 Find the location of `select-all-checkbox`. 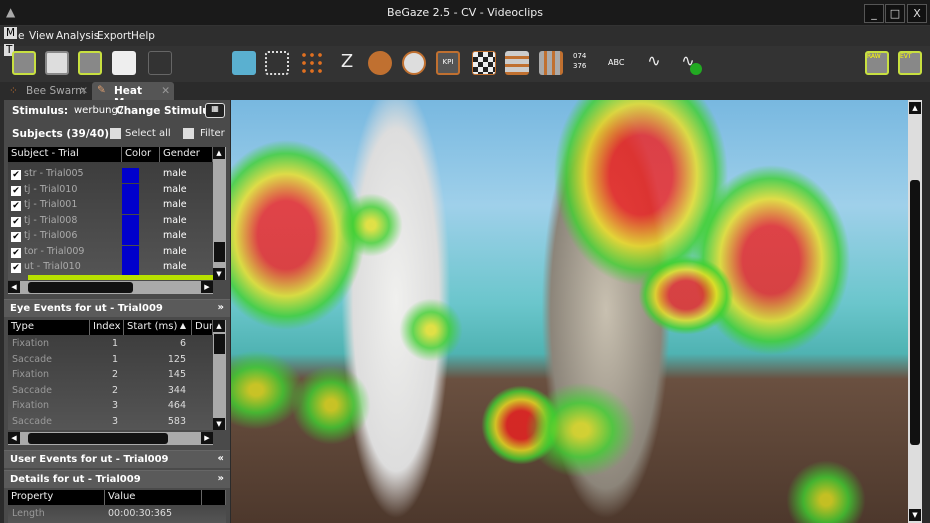

select-all-checkbox is located at coordinates (115, 133).